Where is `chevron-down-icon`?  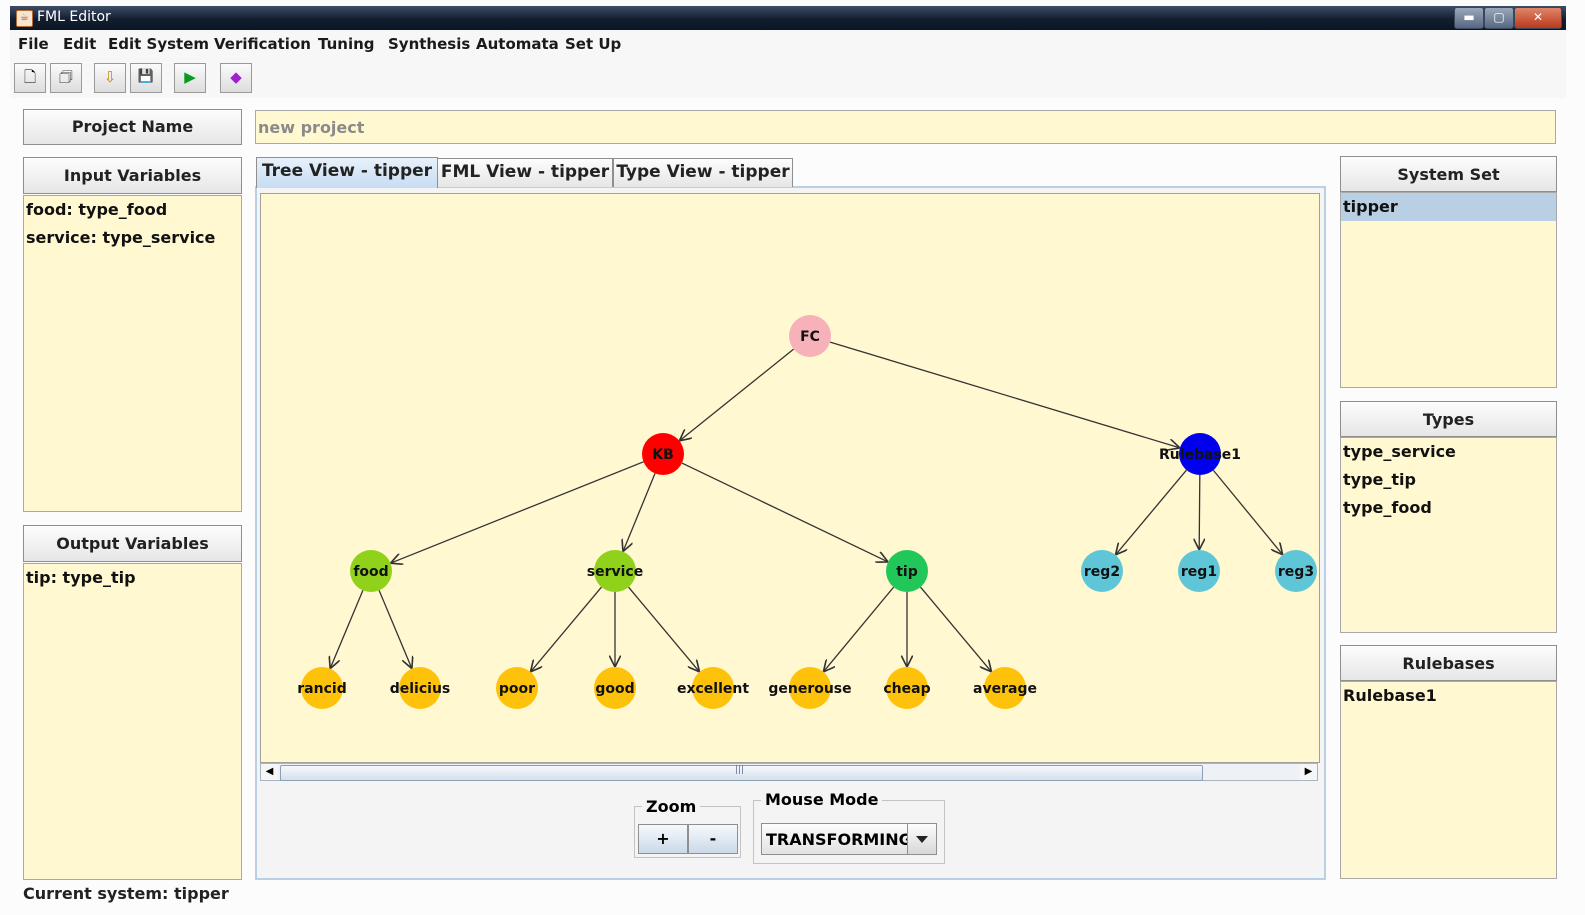 chevron-down-icon is located at coordinates (921, 839).